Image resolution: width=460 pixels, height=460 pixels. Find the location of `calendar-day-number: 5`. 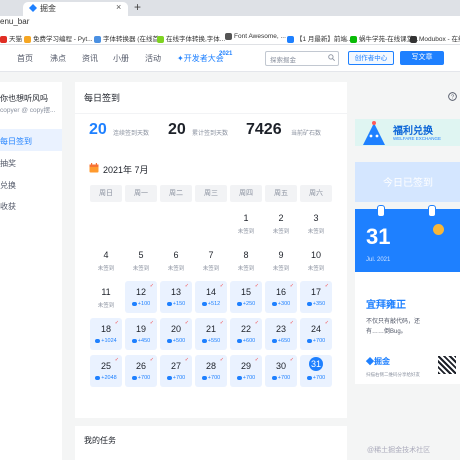

calendar-day-number: 5 is located at coordinates (141, 255).